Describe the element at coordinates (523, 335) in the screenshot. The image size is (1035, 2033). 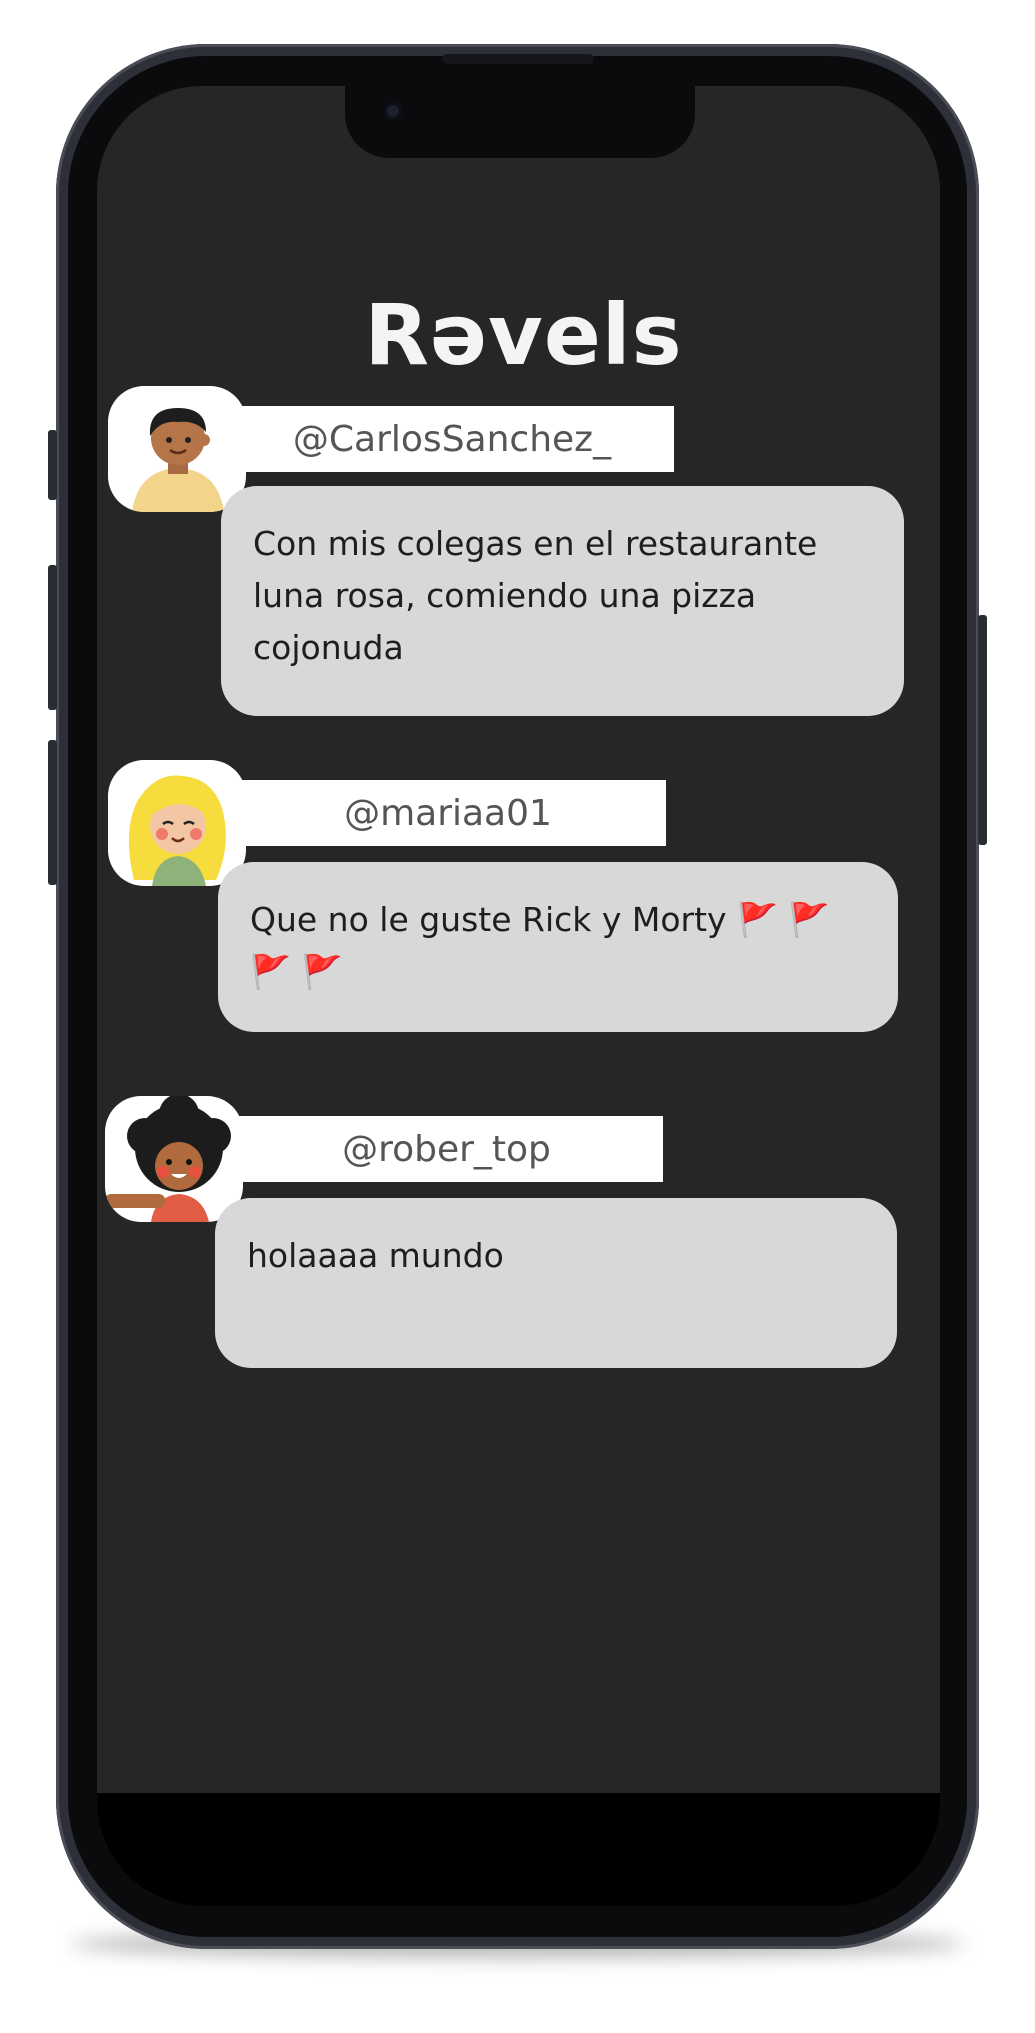
I see `app-title: Rəvels` at that location.